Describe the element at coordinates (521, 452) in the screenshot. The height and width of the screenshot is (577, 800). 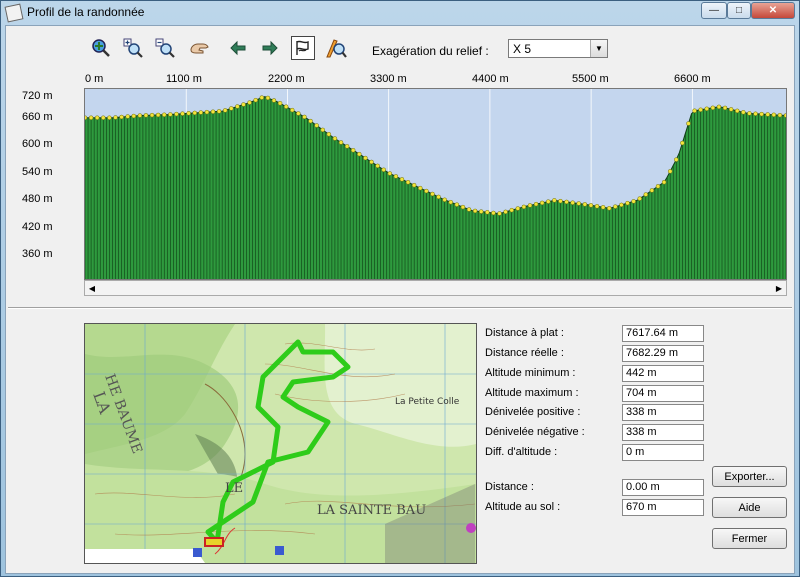
I see `stat-label: Diff. d'altitude :` at that location.